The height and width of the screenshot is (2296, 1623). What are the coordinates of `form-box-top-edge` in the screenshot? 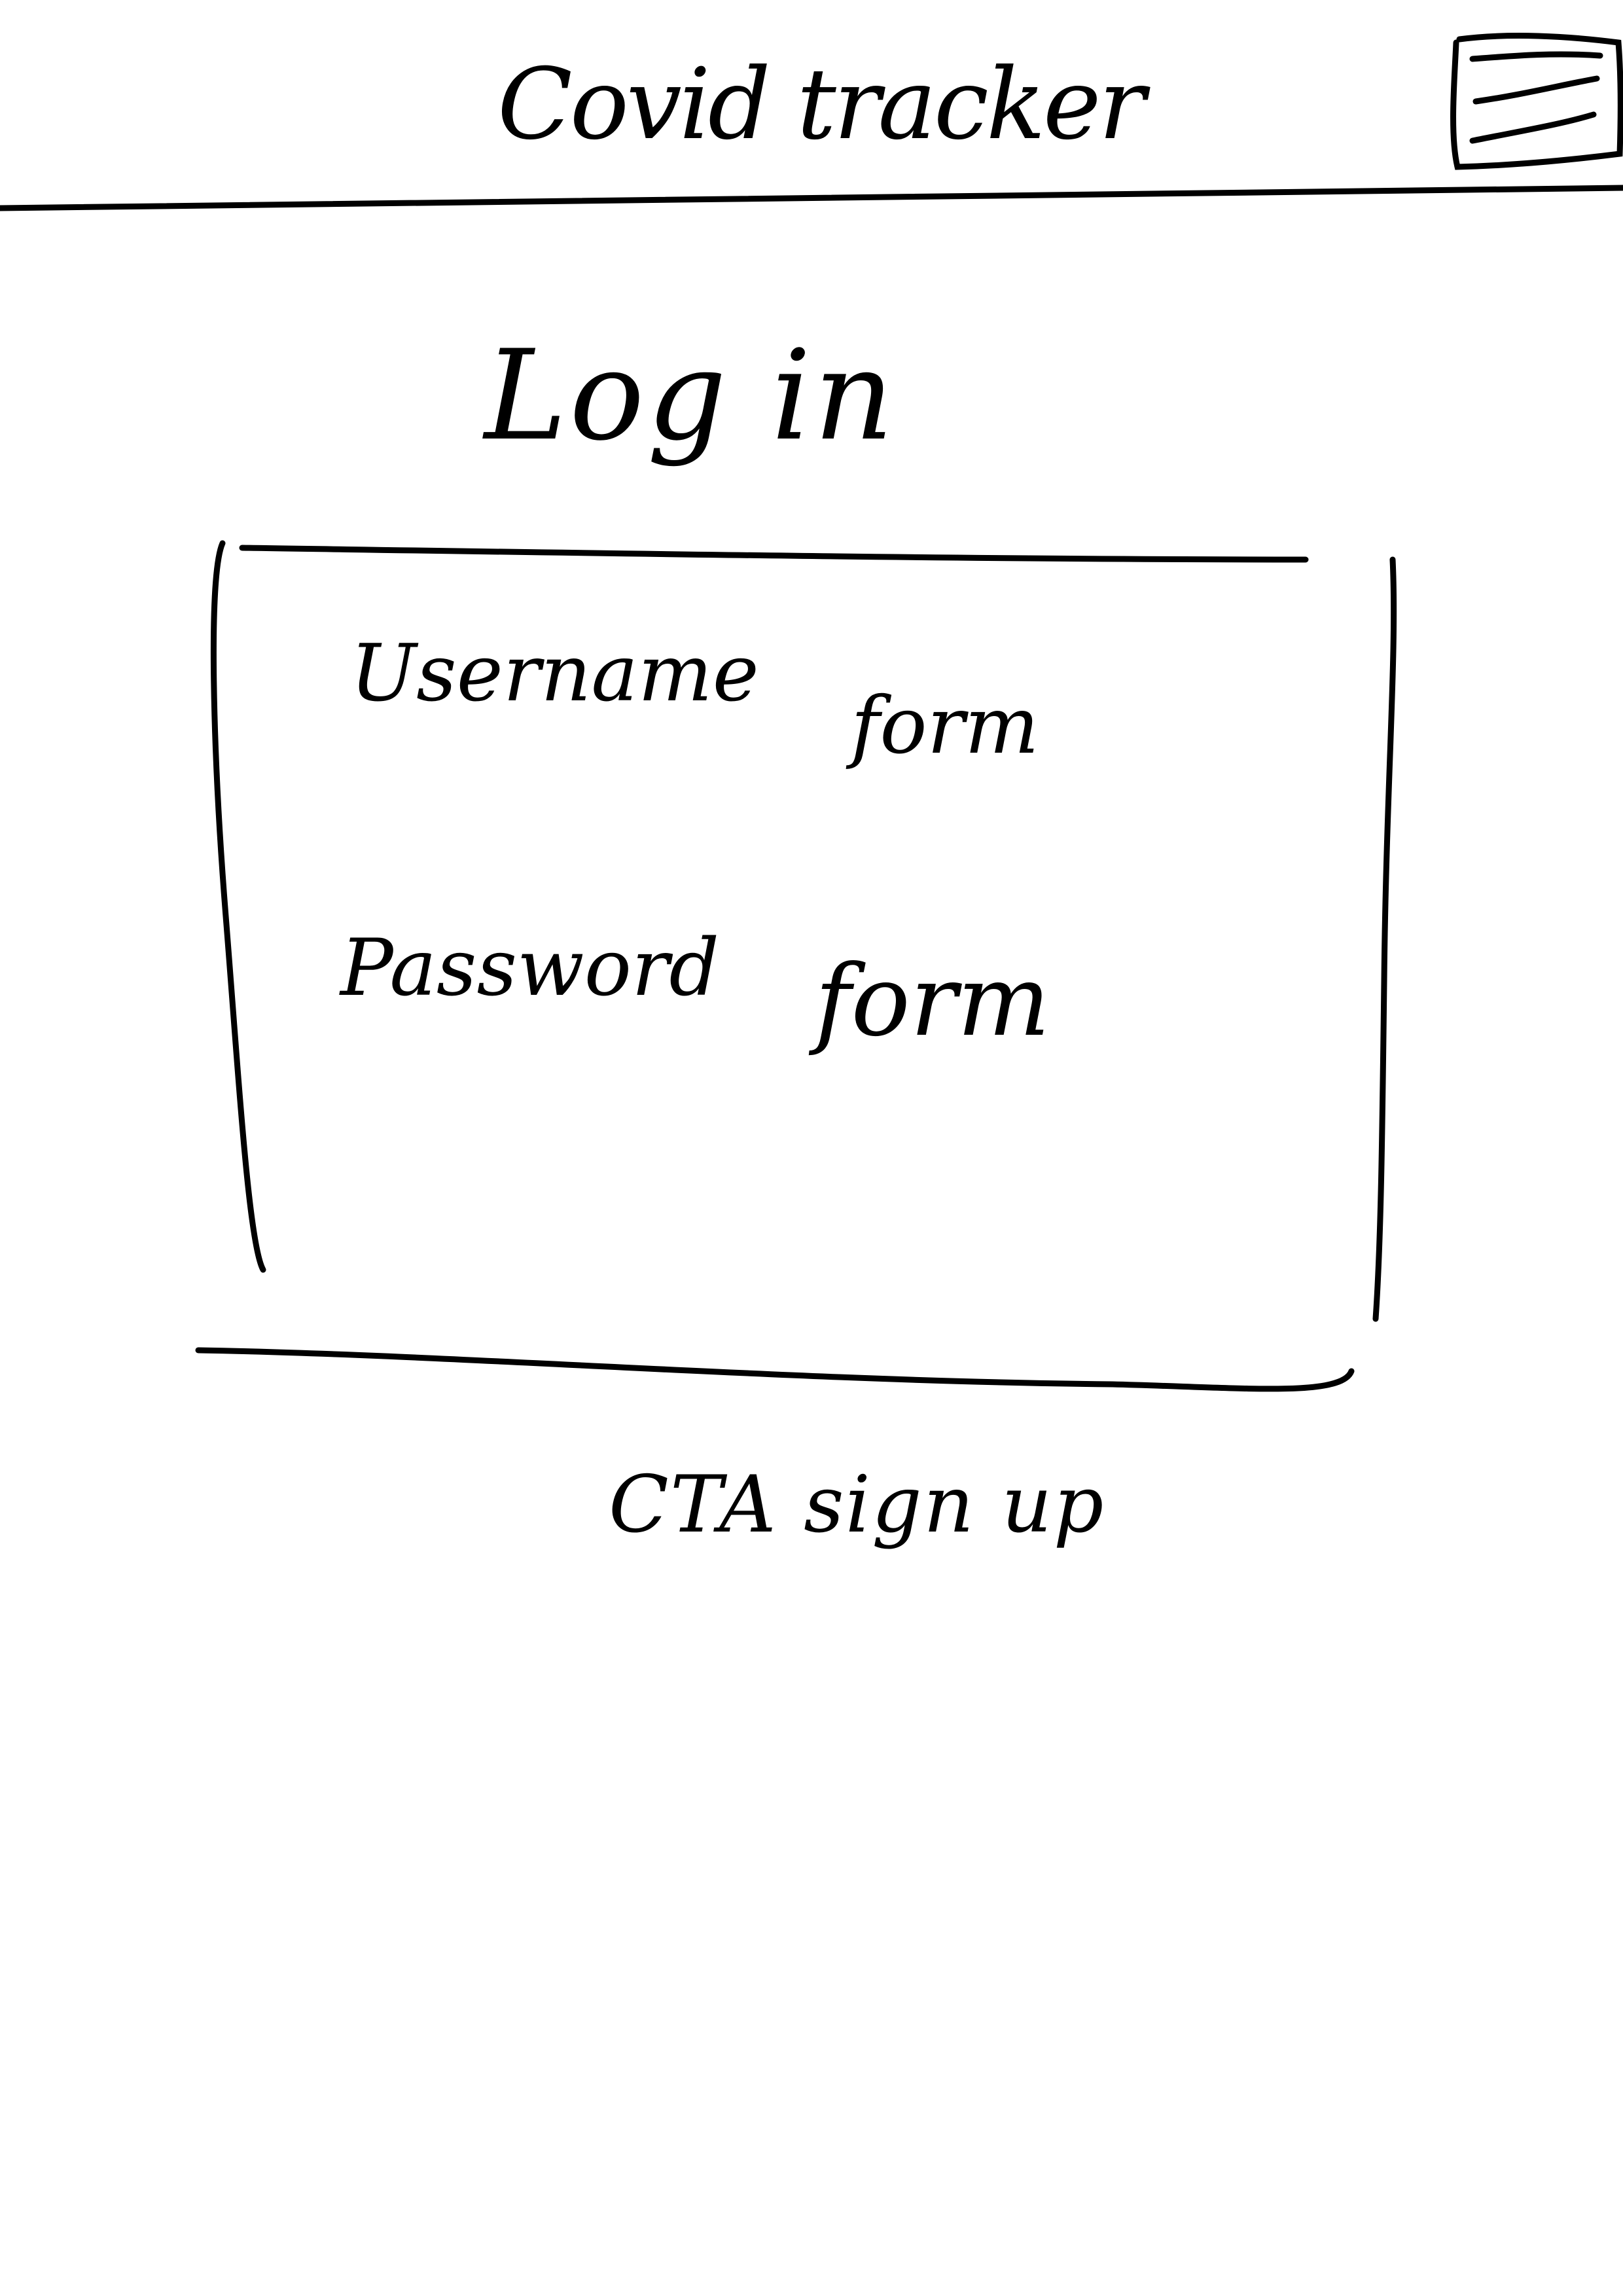 It's located at (774, 554).